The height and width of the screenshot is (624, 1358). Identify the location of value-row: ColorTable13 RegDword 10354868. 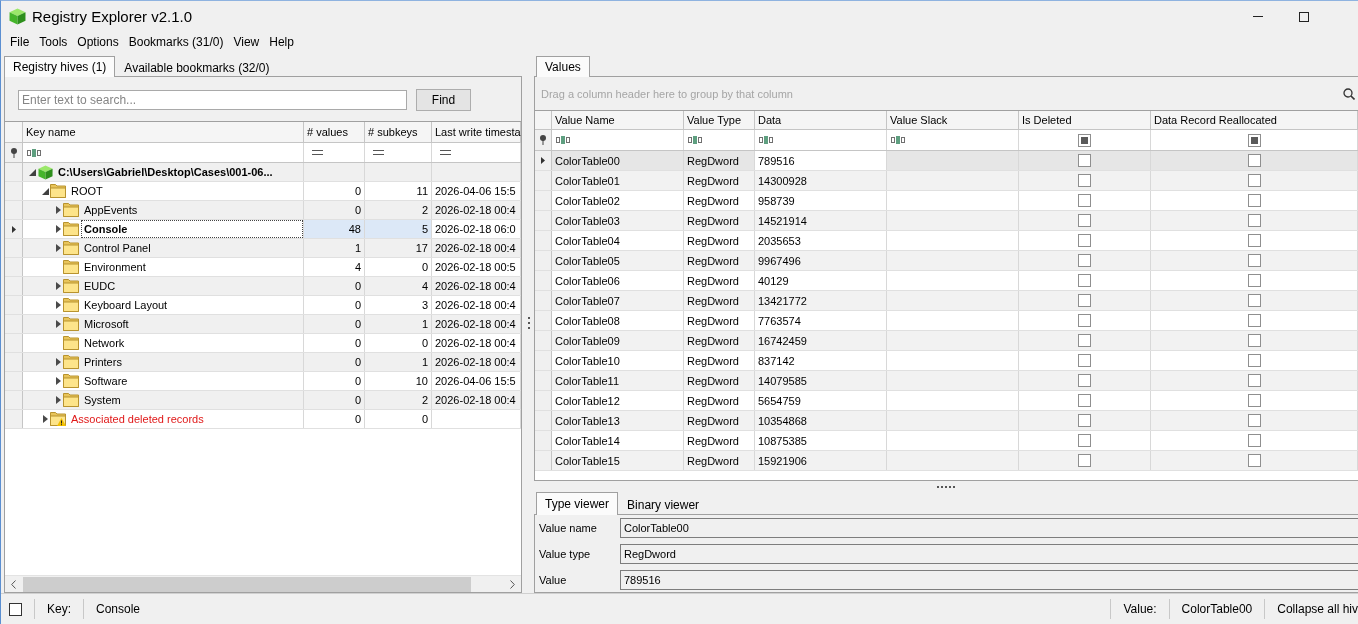
(946, 421).